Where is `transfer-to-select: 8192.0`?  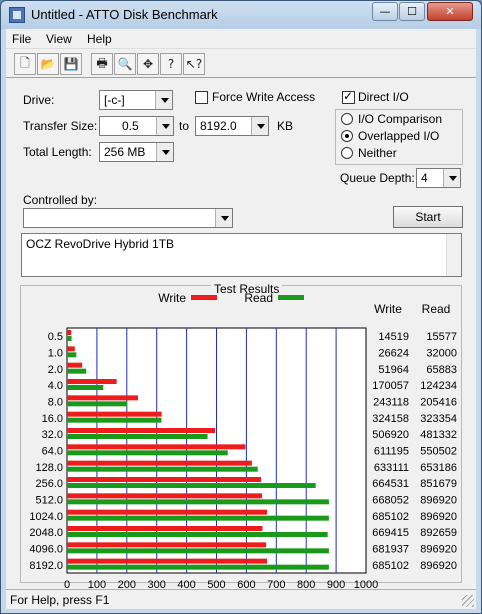 transfer-to-select: 8192.0 is located at coordinates (232, 126).